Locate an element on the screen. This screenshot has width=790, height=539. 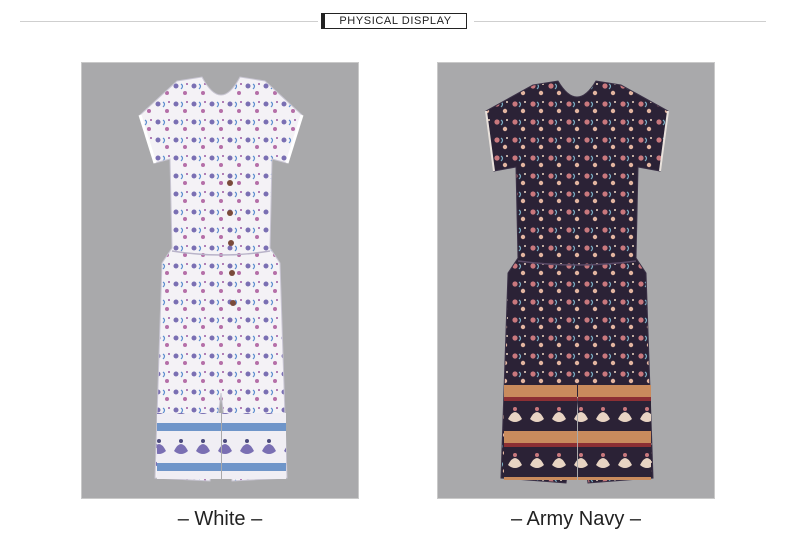
color-caption-white: – White – is located at coordinates (220, 519).